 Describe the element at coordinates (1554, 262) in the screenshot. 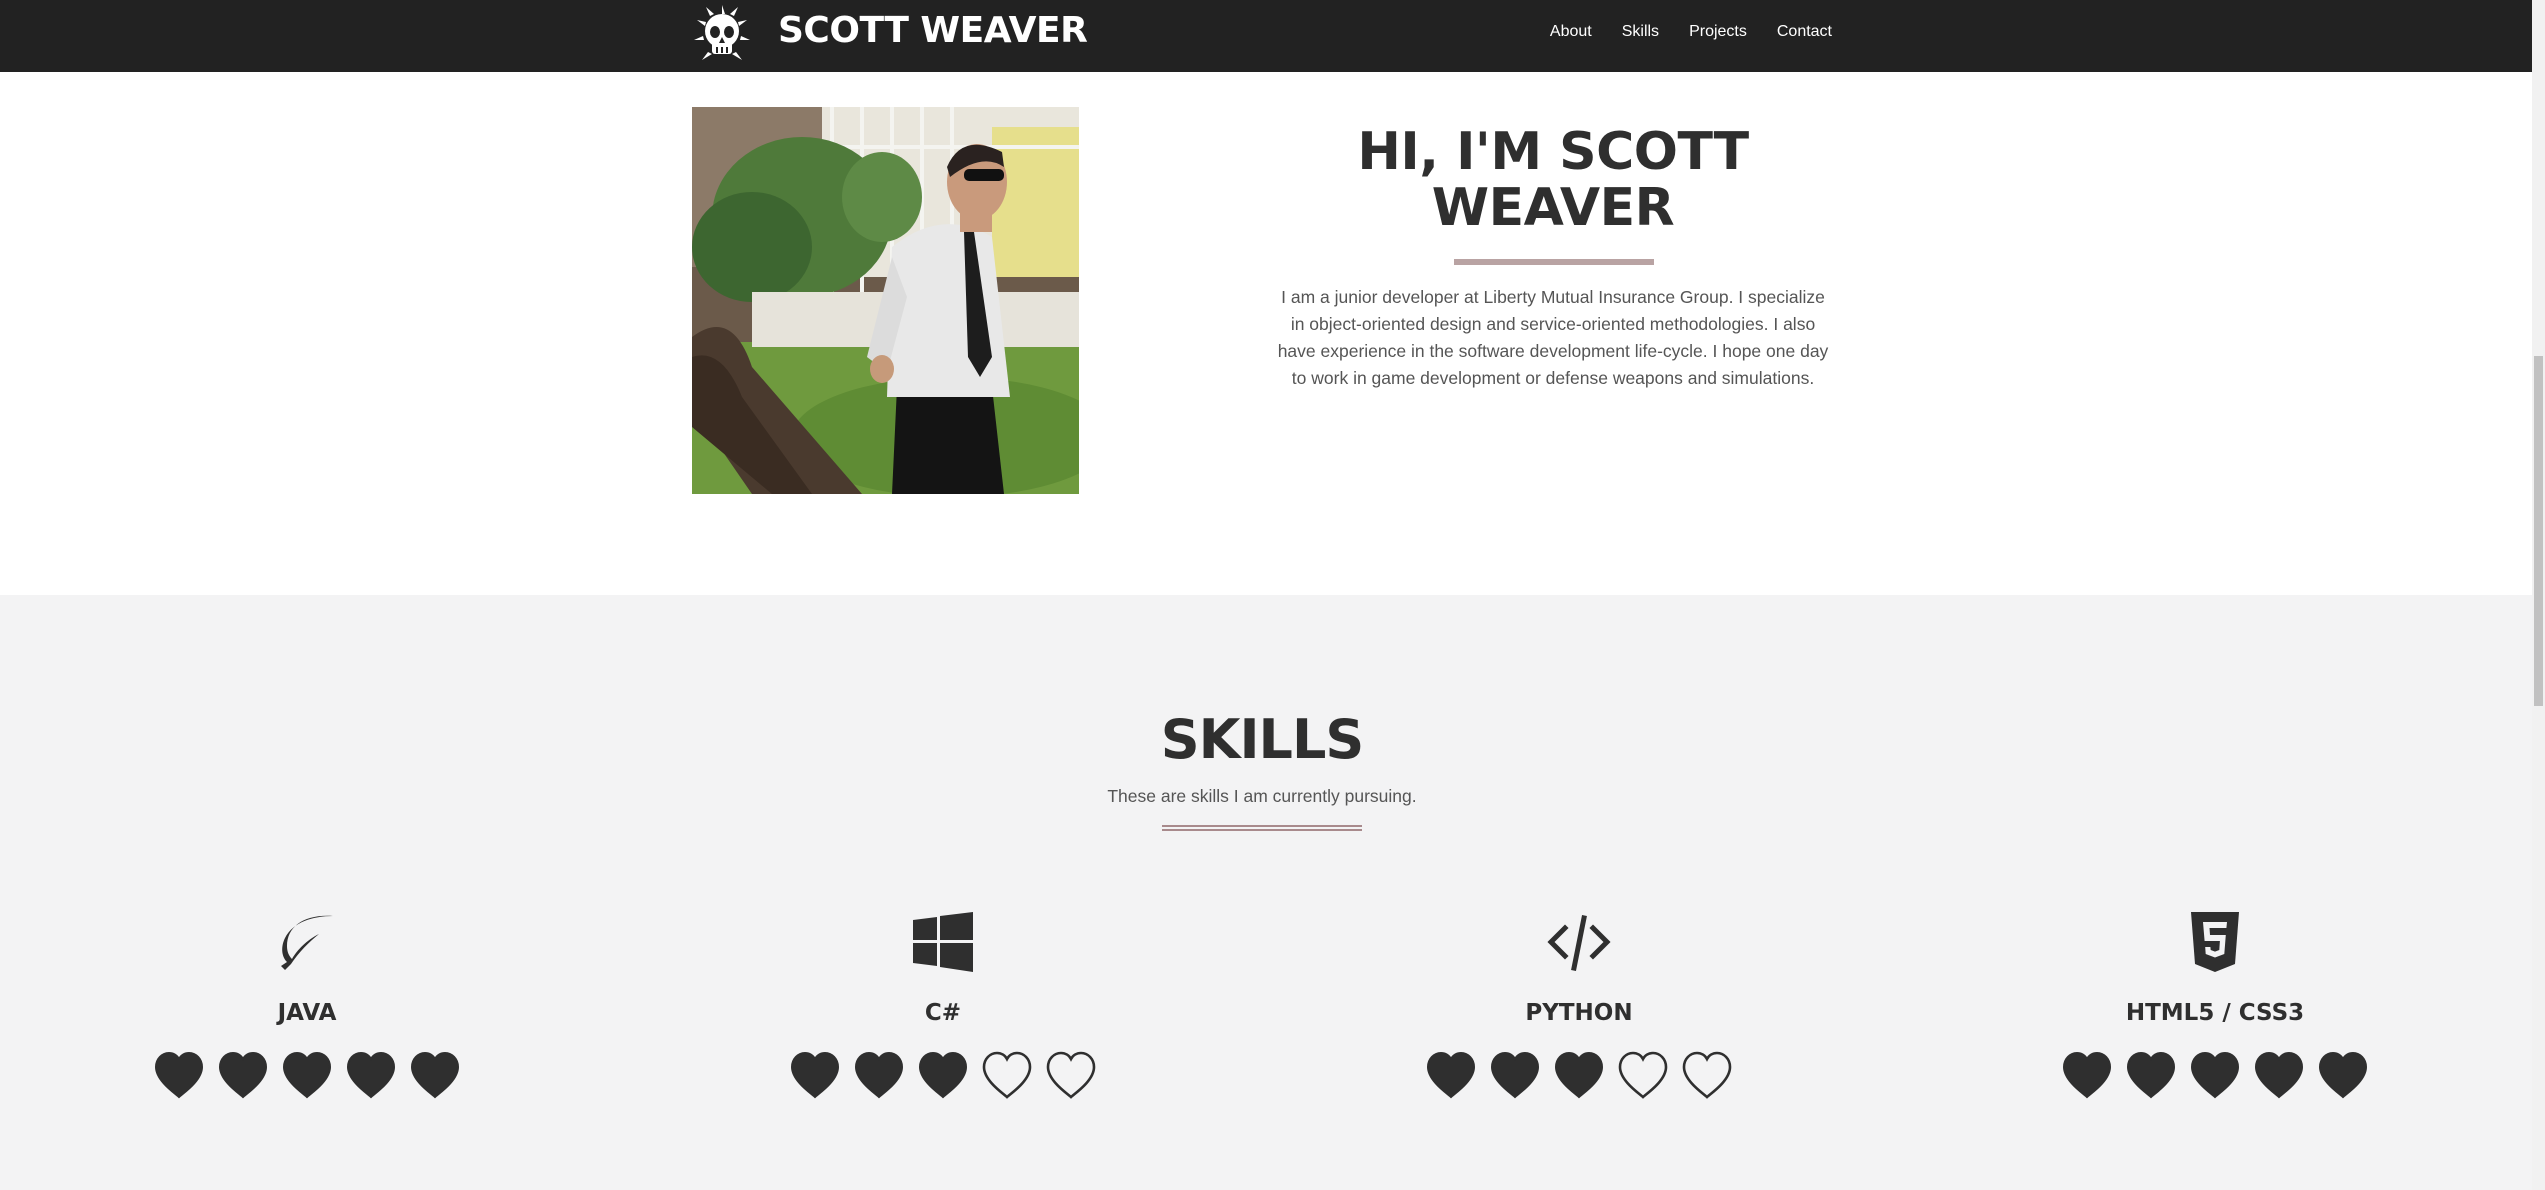

I see `title-divider` at that location.